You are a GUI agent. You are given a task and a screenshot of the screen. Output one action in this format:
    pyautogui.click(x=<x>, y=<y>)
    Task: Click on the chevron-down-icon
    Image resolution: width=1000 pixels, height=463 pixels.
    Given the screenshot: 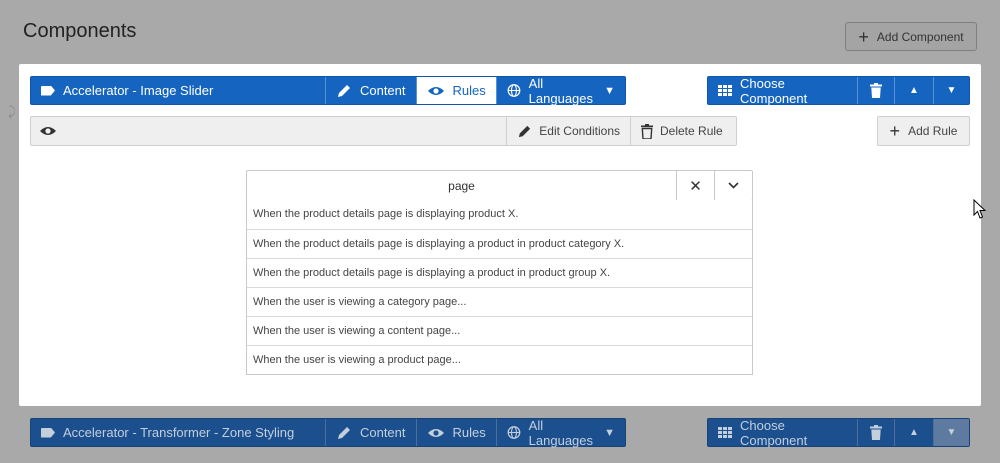 What is the action you would take?
    pyautogui.click(x=733, y=185)
    